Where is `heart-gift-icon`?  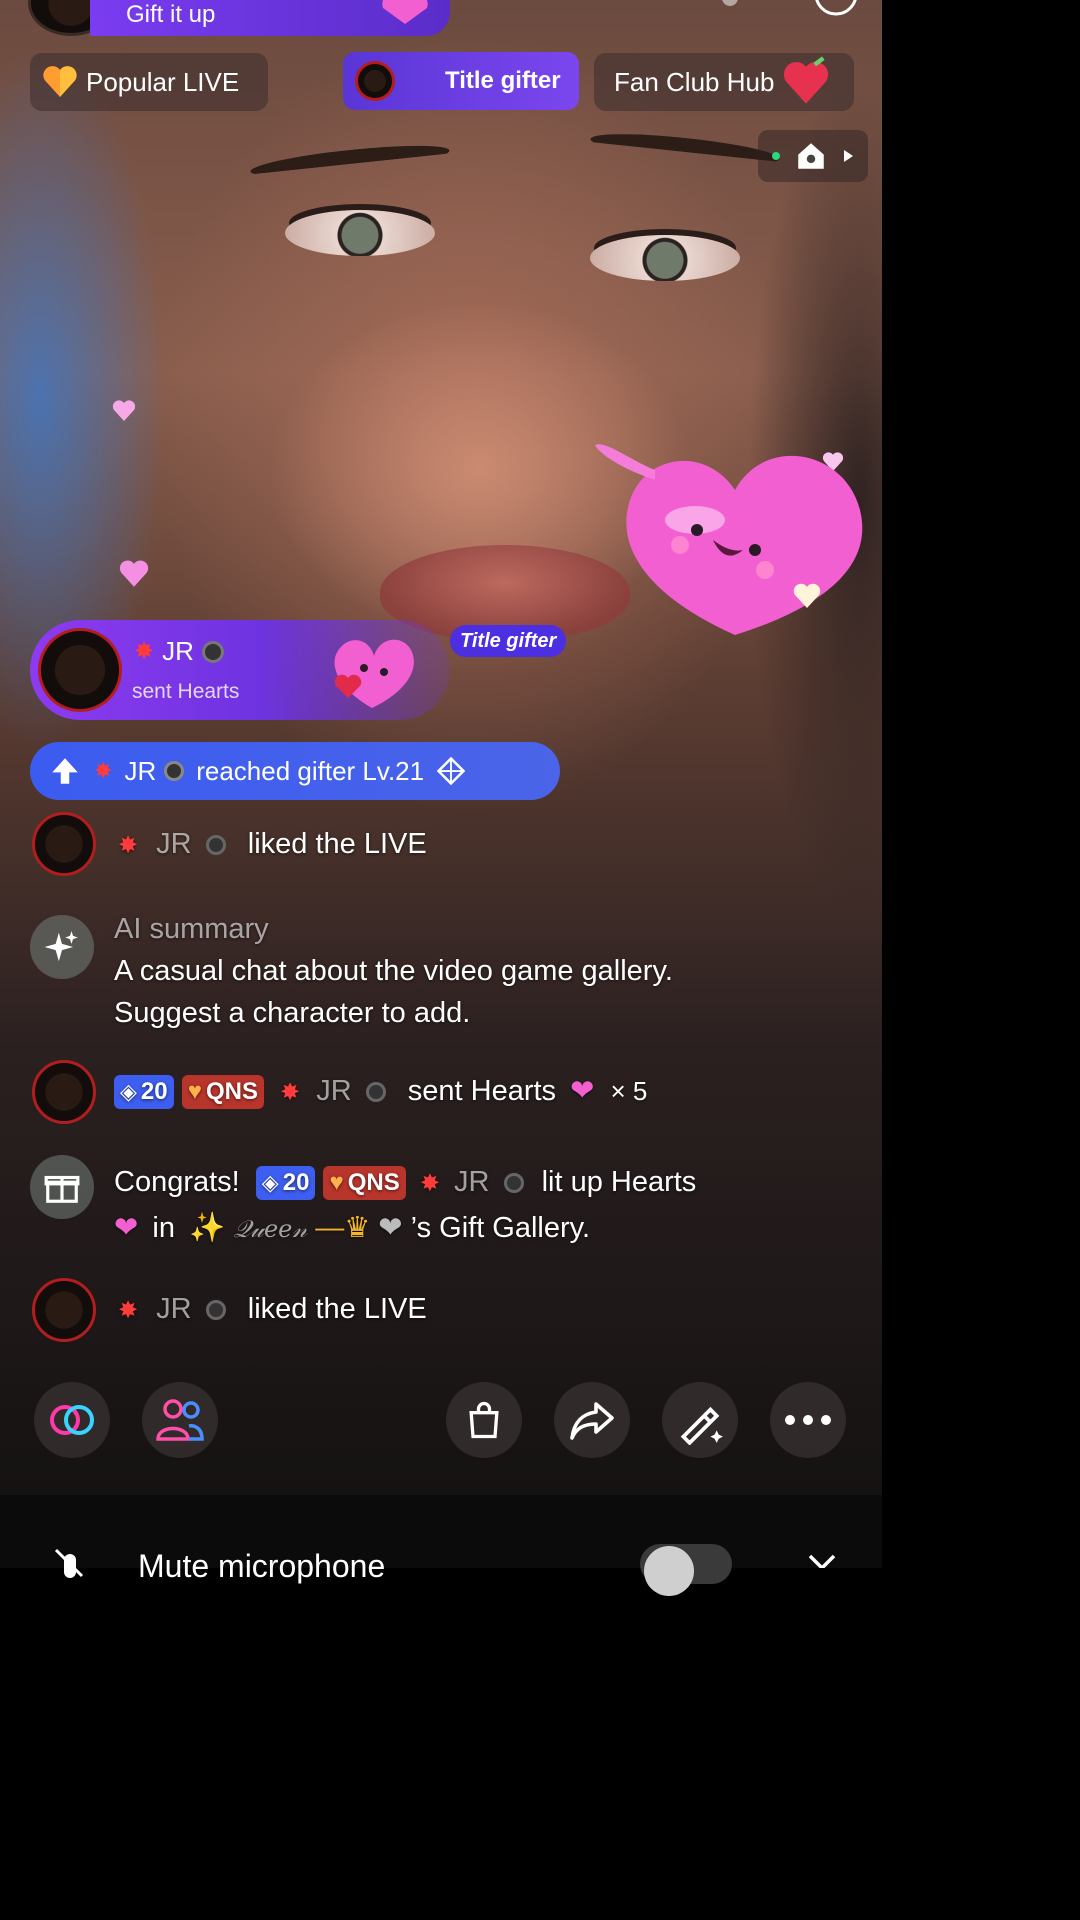
heart-gift-icon is located at coordinates (405, 12).